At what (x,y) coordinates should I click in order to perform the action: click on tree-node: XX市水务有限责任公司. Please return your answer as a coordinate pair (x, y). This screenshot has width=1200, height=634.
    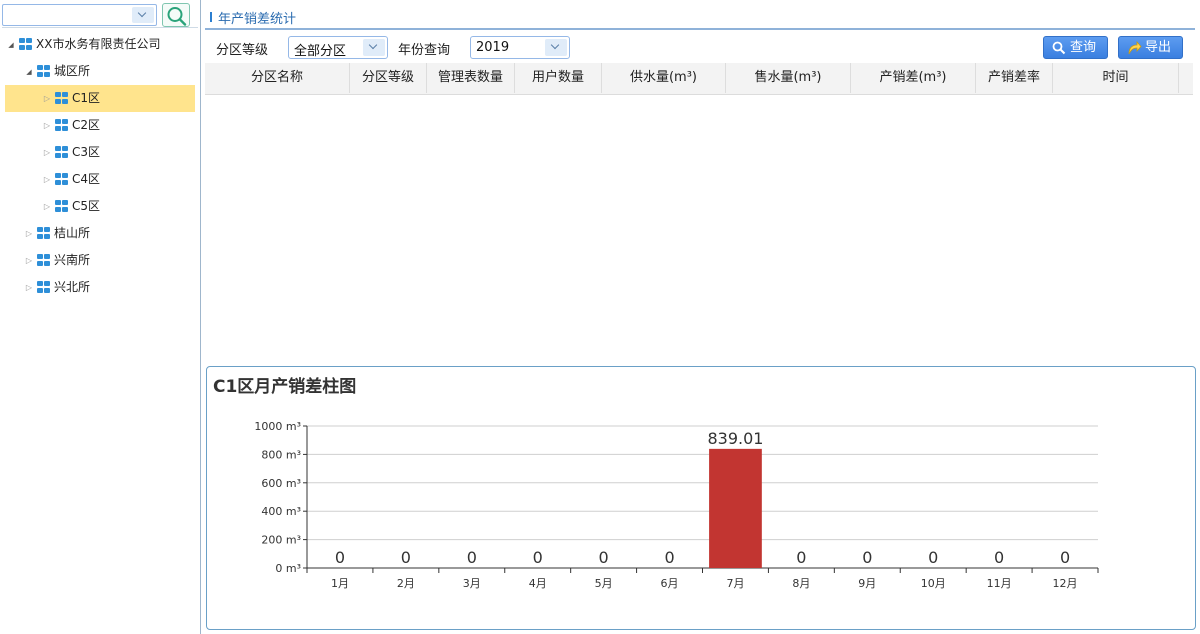
    Looking at the image, I should click on (100, 44).